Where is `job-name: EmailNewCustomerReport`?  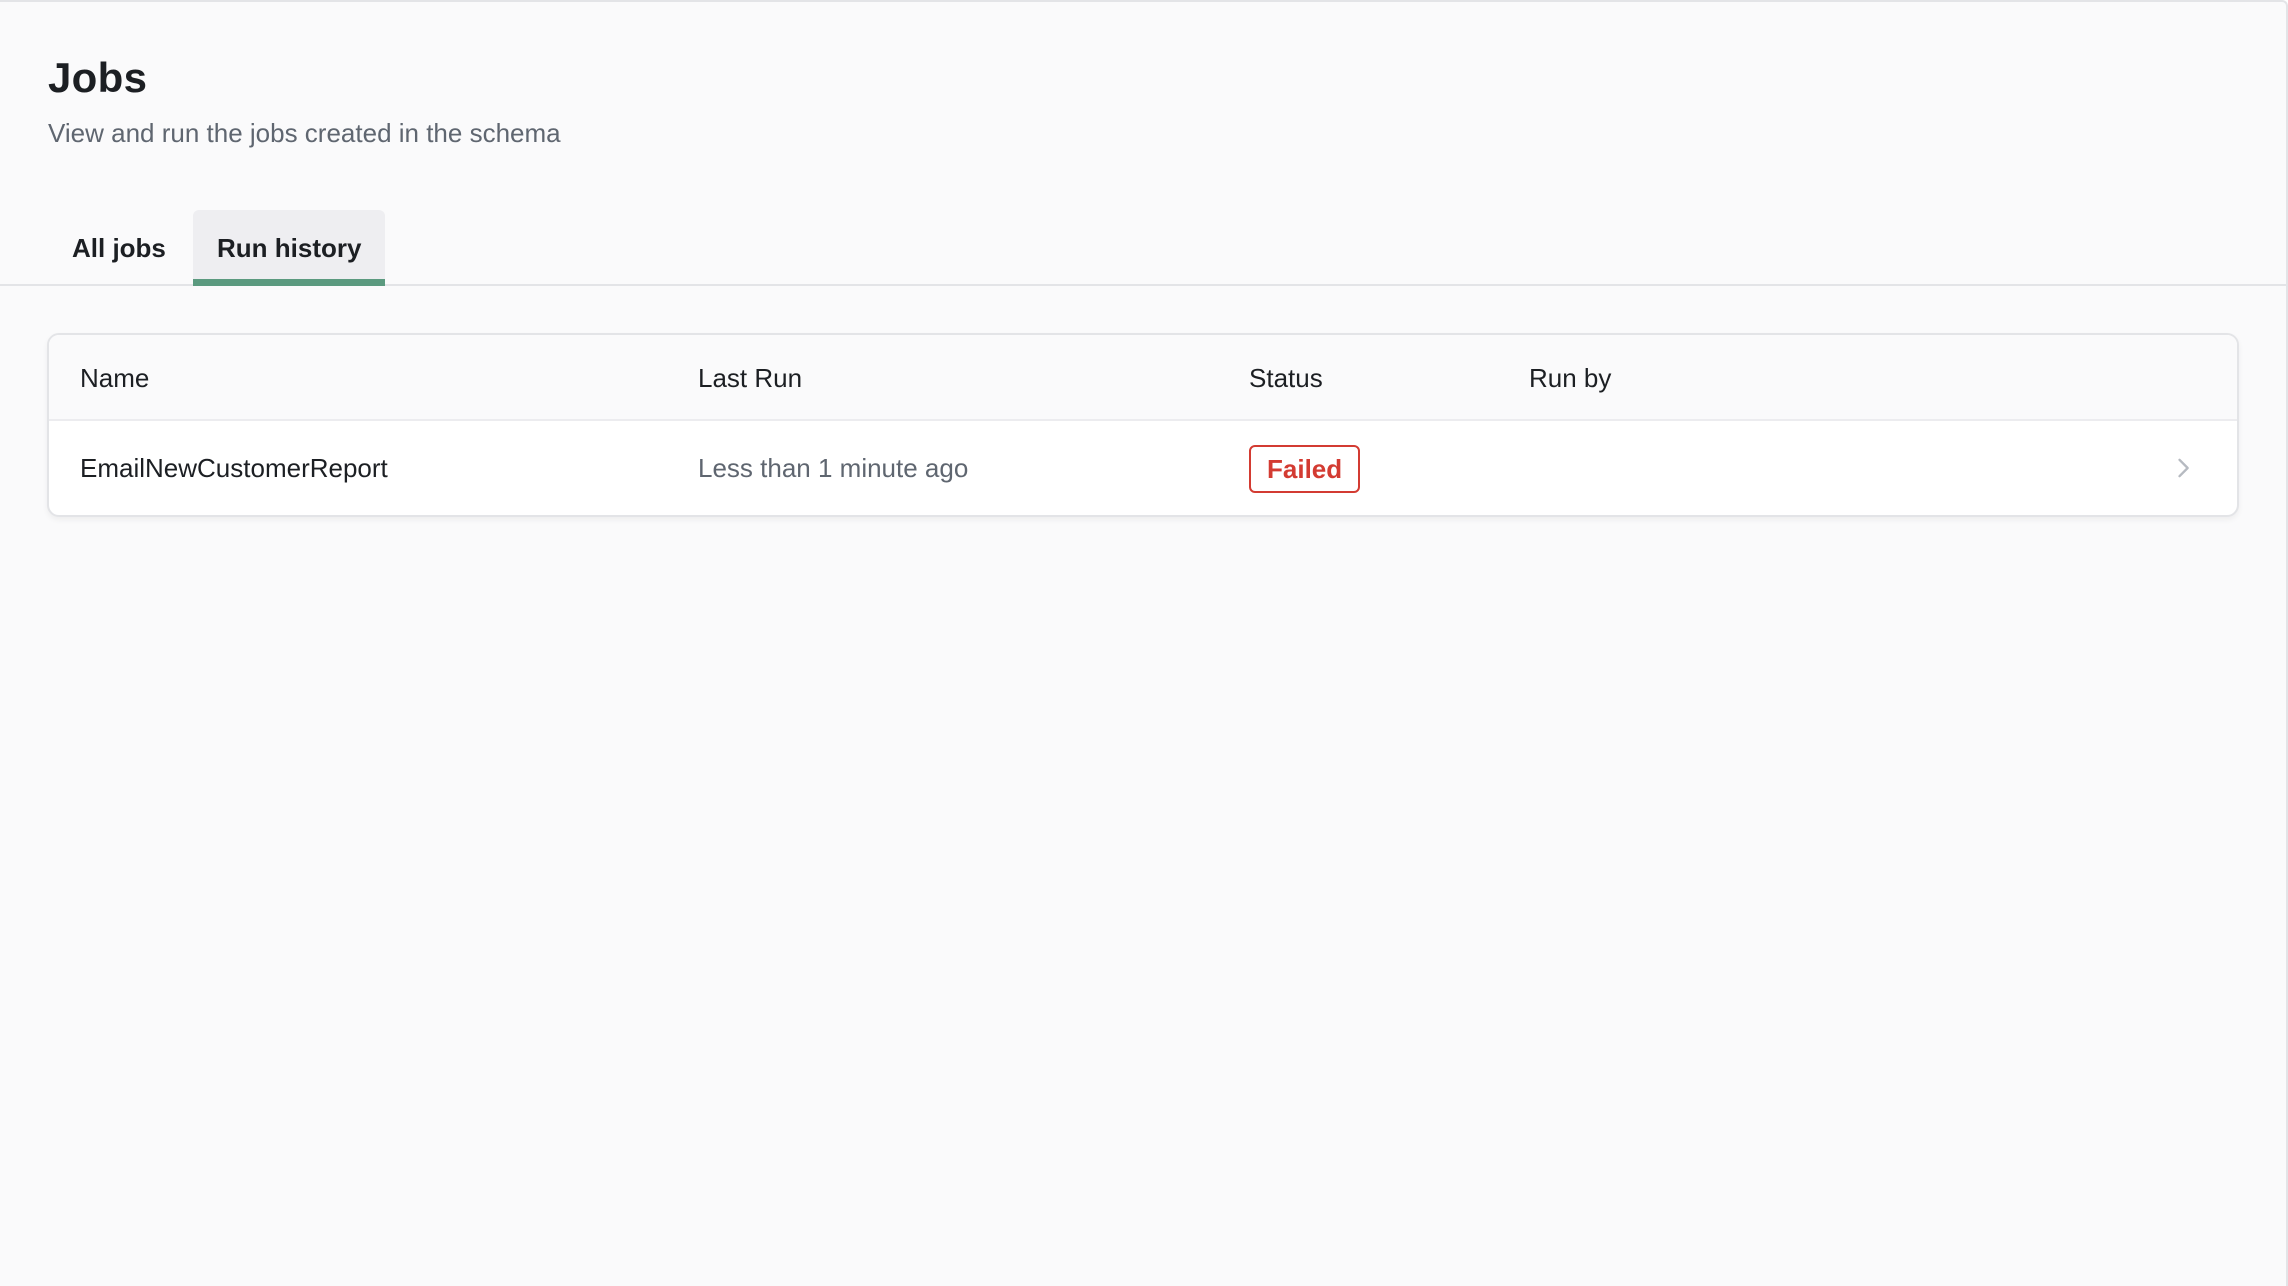
job-name: EmailNewCustomerReport is located at coordinates (234, 468).